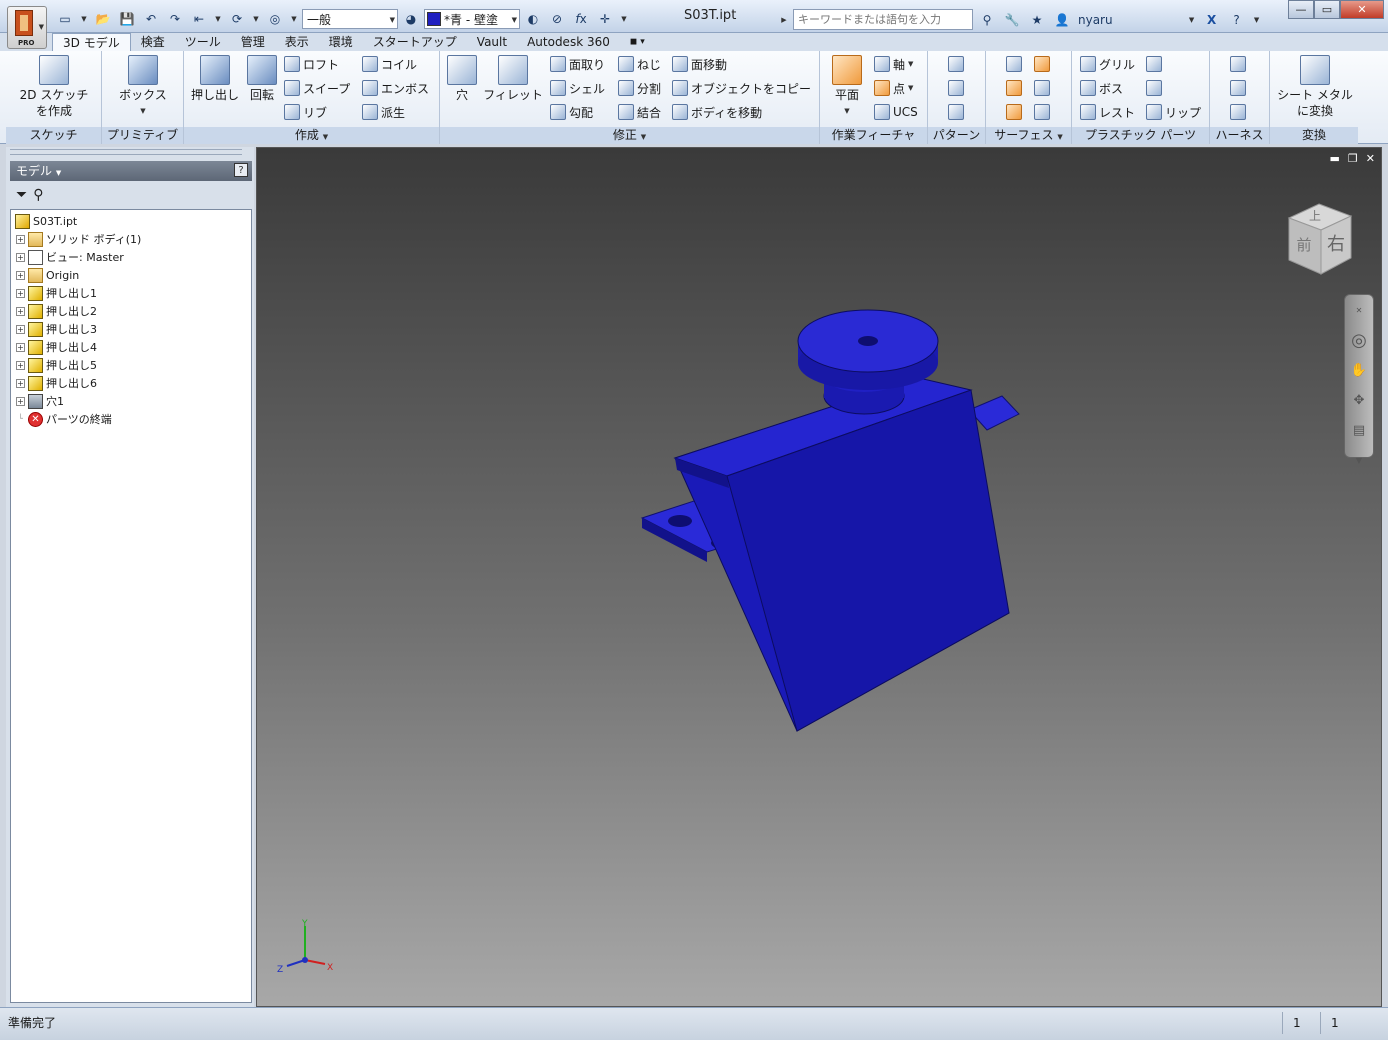 The height and width of the screenshot is (1040, 1388). What do you see at coordinates (127, 19) in the screenshot?
I see `save-icon: 💾` at bounding box center [127, 19].